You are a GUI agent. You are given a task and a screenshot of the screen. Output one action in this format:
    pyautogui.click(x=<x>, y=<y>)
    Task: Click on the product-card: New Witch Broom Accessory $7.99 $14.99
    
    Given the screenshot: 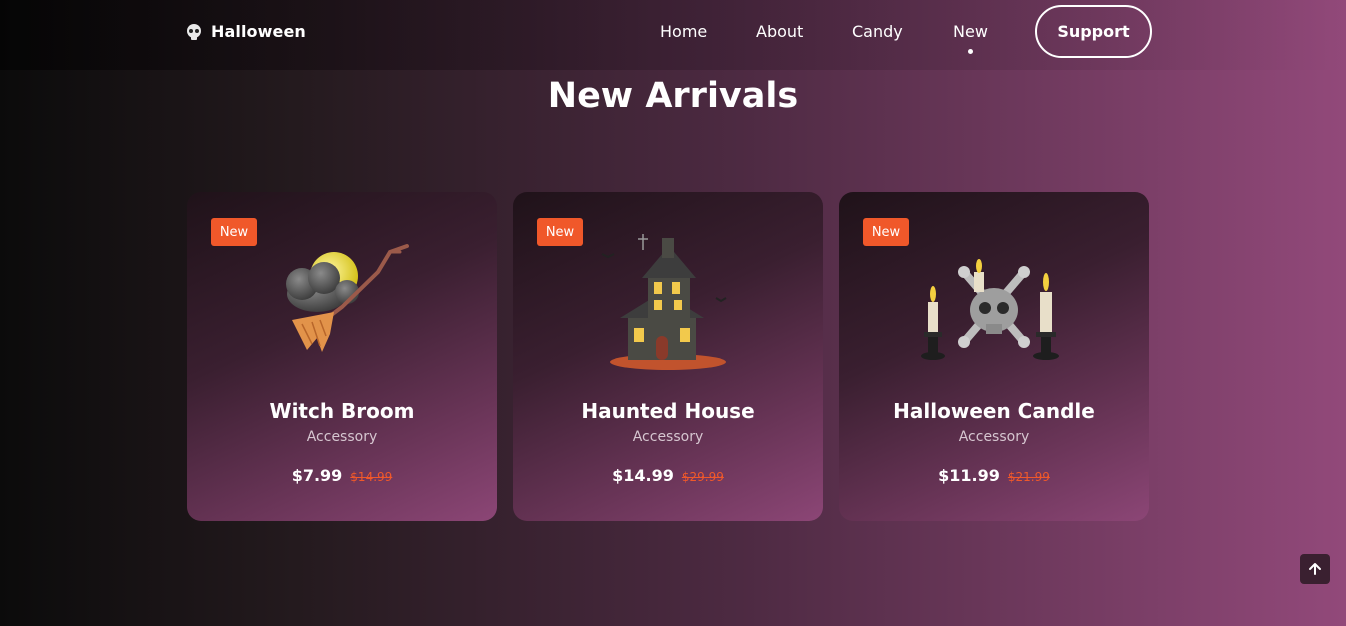 What is the action you would take?
    pyautogui.click(x=342, y=356)
    